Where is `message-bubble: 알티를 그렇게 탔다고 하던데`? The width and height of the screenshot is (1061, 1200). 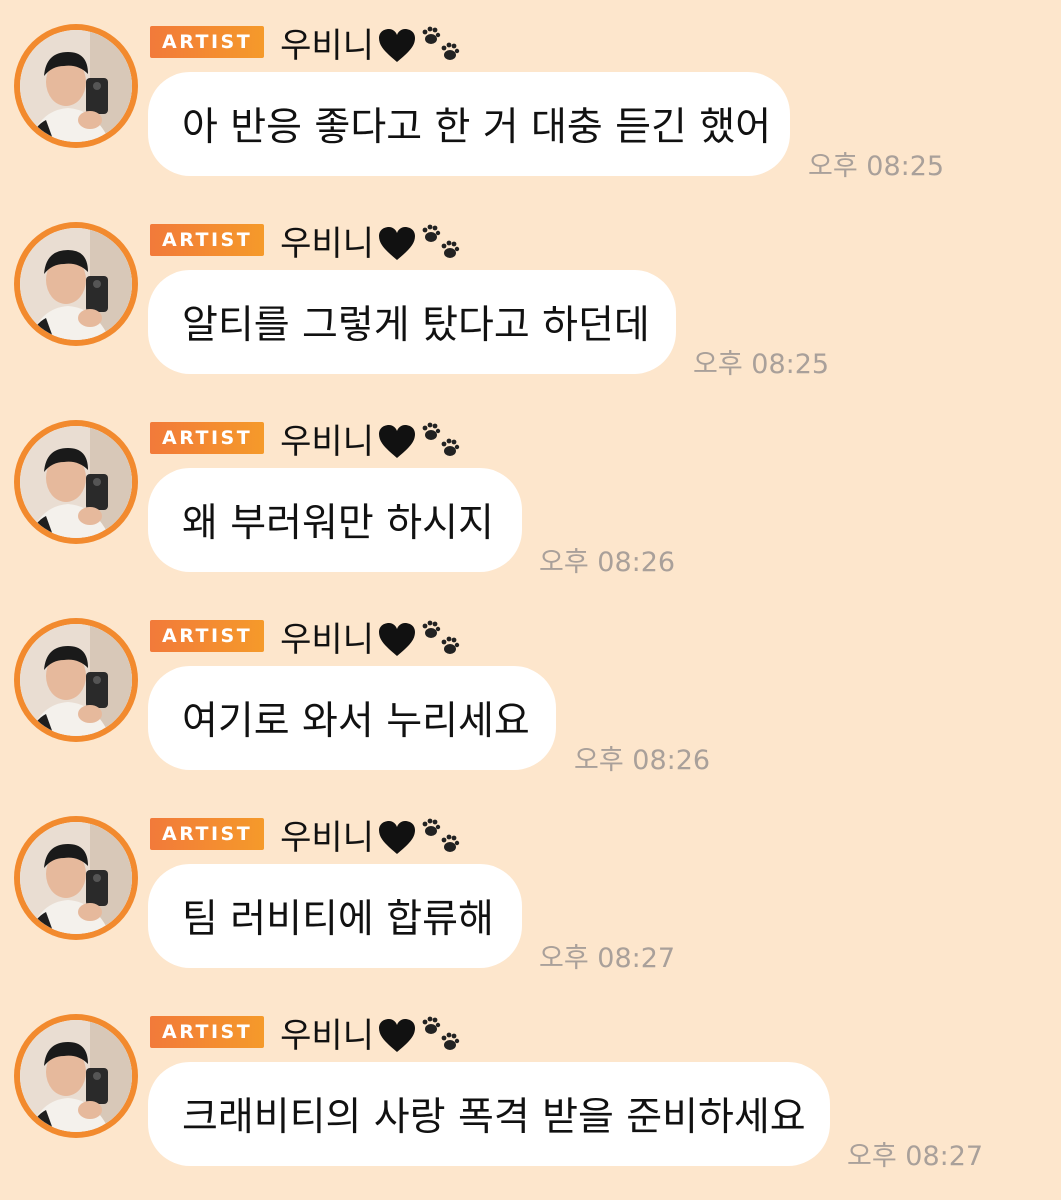 message-bubble: 알티를 그렇게 탔다고 하던데 is located at coordinates (412, 322).